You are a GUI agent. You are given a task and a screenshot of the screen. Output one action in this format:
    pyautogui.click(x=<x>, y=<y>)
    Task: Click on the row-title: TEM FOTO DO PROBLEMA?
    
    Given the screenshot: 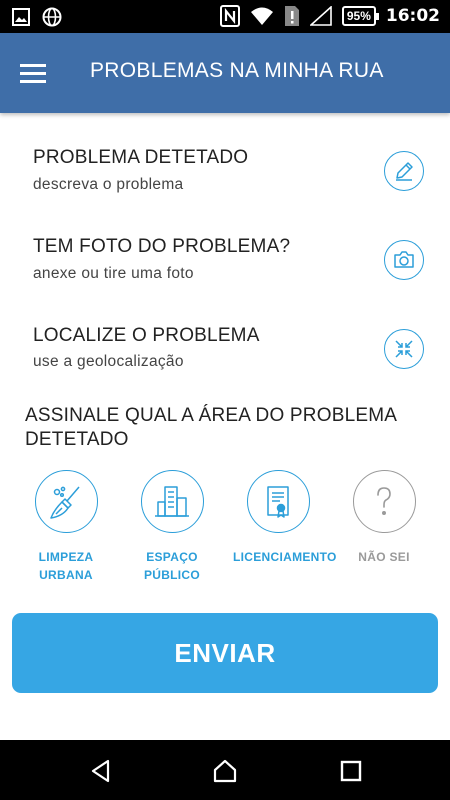 What is the action you would take?
    pyautogui.click(x=162, y=246)
    